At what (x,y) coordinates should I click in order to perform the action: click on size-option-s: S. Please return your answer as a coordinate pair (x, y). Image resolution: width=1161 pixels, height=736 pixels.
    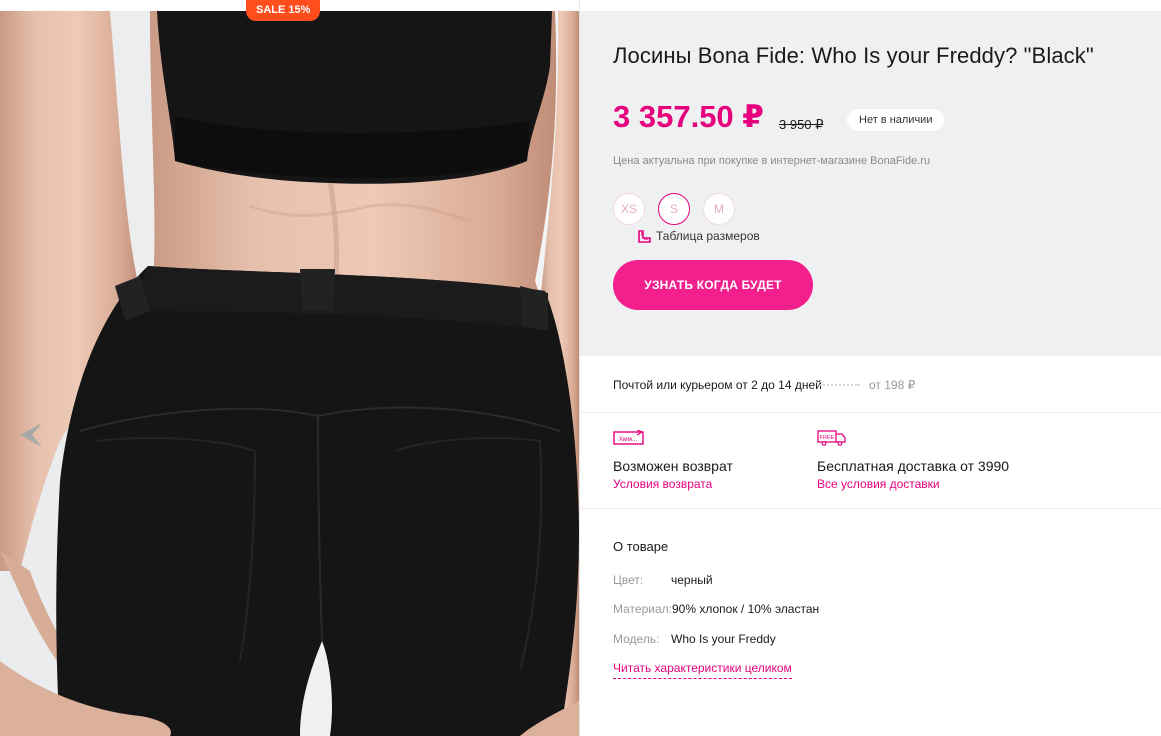
    Looking at the image, I should click on (674, 209).